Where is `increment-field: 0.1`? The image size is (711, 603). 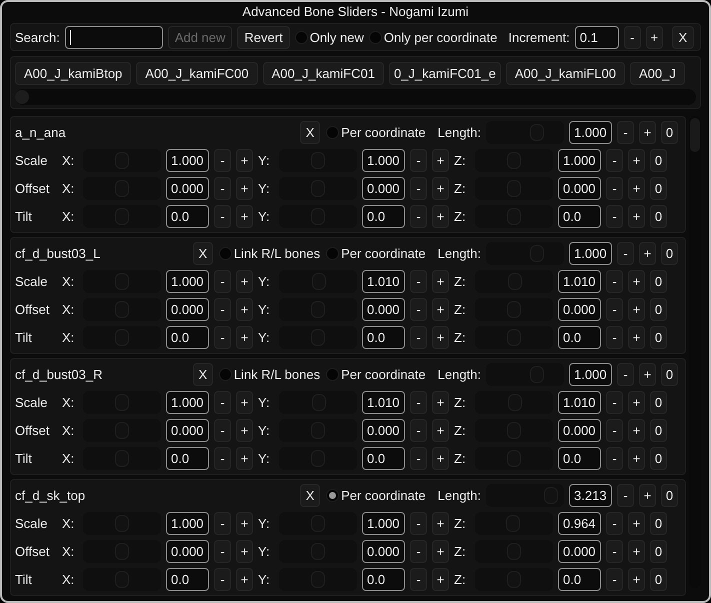 increment-field: 0.1 is located at coordinates (596, 37).